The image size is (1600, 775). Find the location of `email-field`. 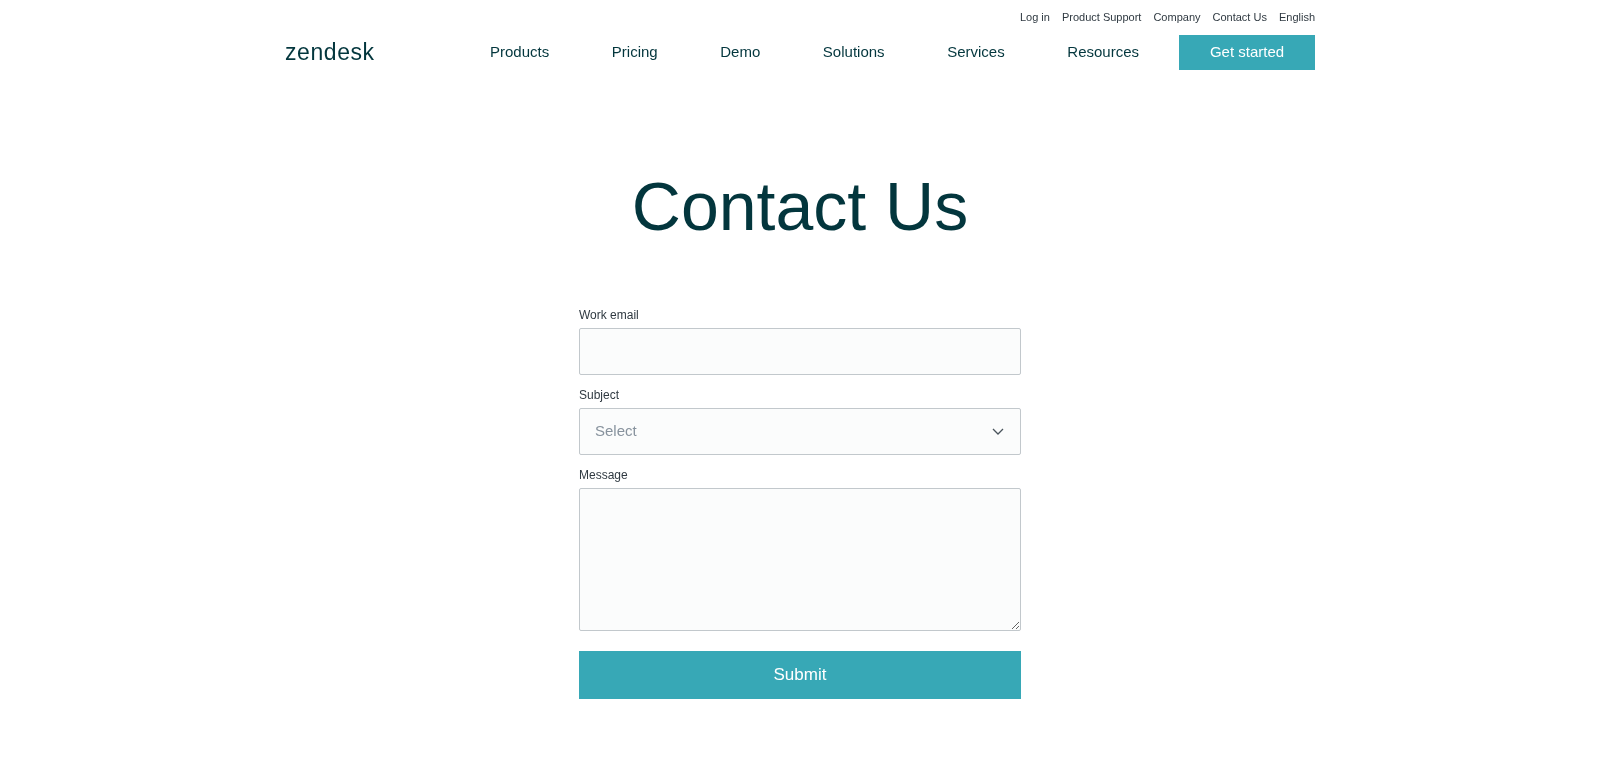

email-field is located at coordinates (800, 351).